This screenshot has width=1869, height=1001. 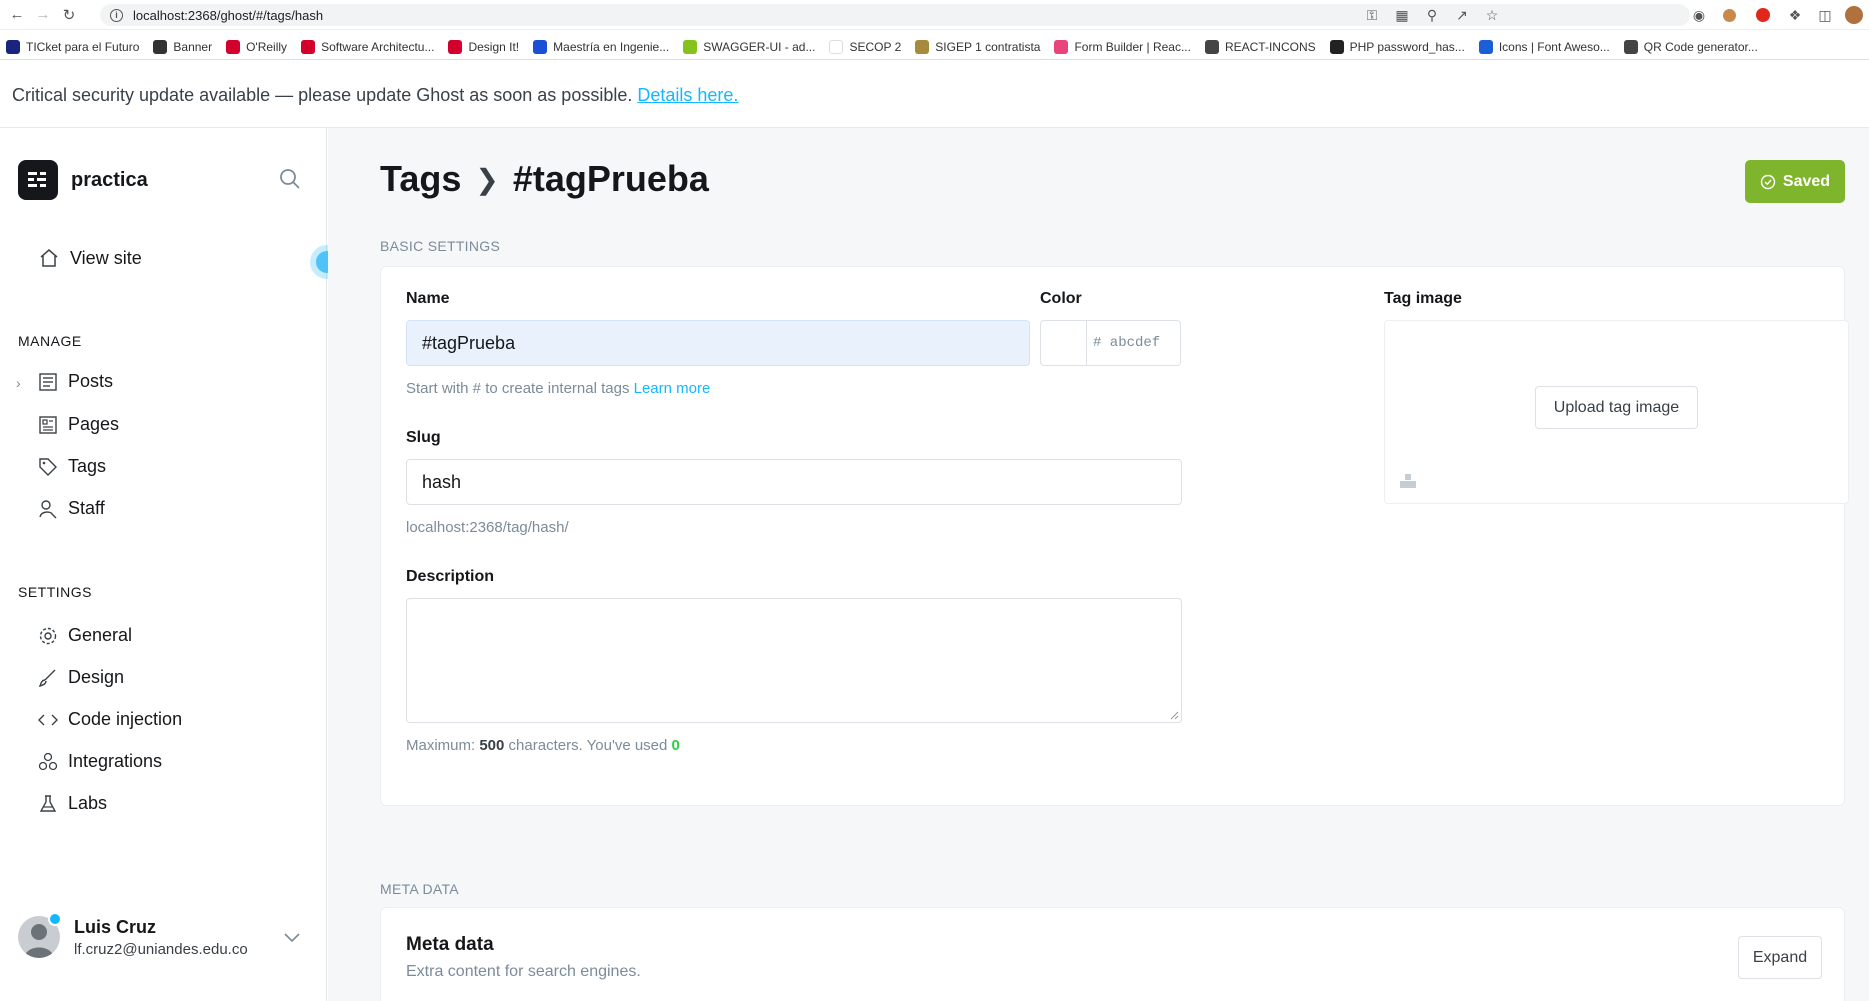 I want to click on meta-data-title: Meta data, so click(x=450, y=944).